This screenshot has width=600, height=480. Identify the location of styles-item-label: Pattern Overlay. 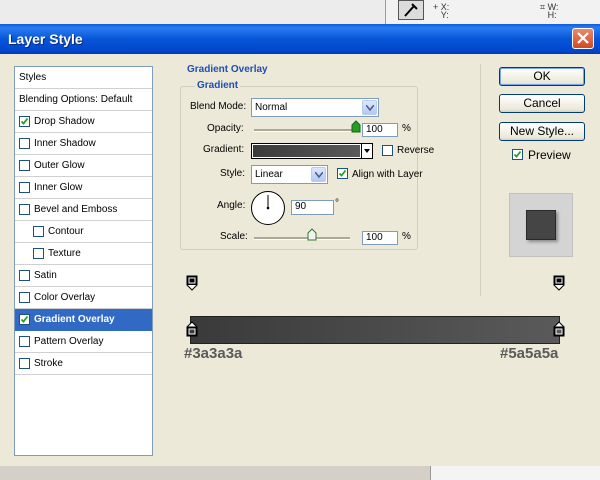
(69, 341).